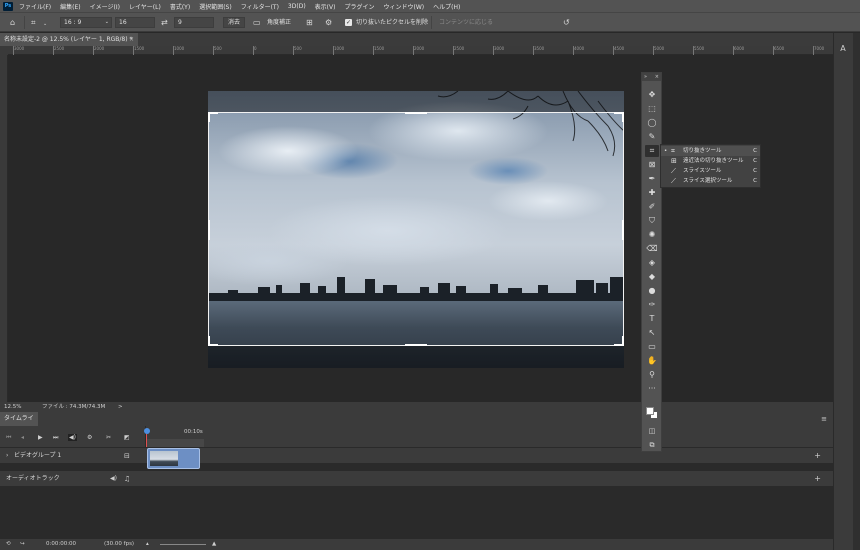 The image size is (860, 550). I want to click on eyedropper-tool-icon: ✒, so click(652, 179).